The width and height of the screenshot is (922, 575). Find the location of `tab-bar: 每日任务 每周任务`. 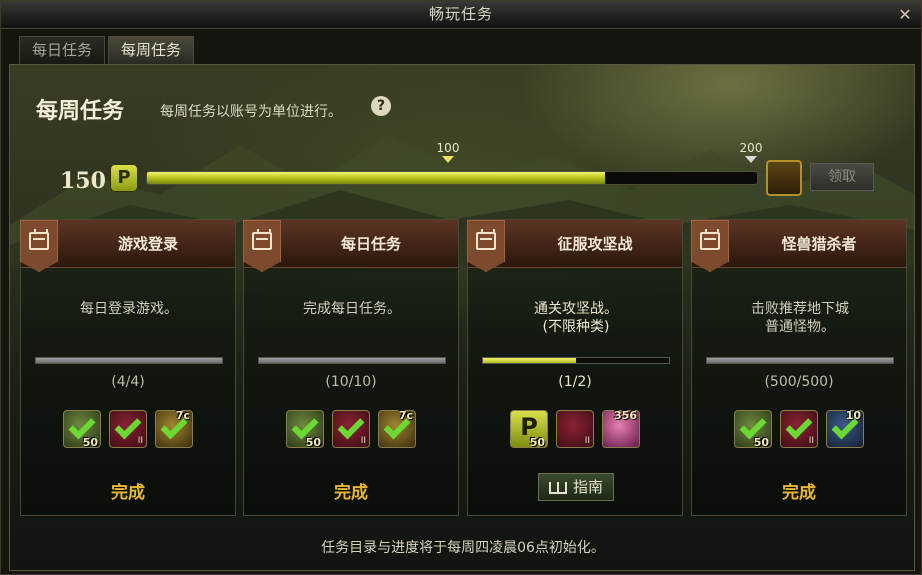

tab-bar: 每日任务 每周任务 is located at coordinates (107, 50).